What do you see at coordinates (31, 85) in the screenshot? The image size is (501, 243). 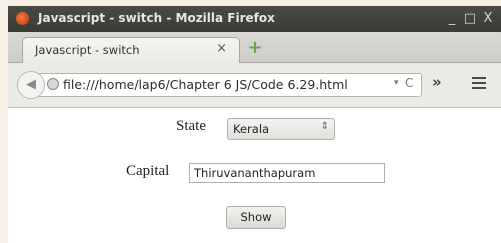 I see `back-arrow-icon: ◀` at bounding box center [31, 85].